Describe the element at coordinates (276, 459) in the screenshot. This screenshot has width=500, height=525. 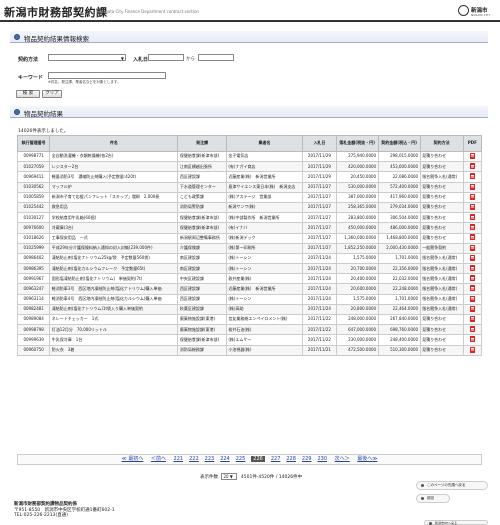
I see `page-link: 227` at that location.